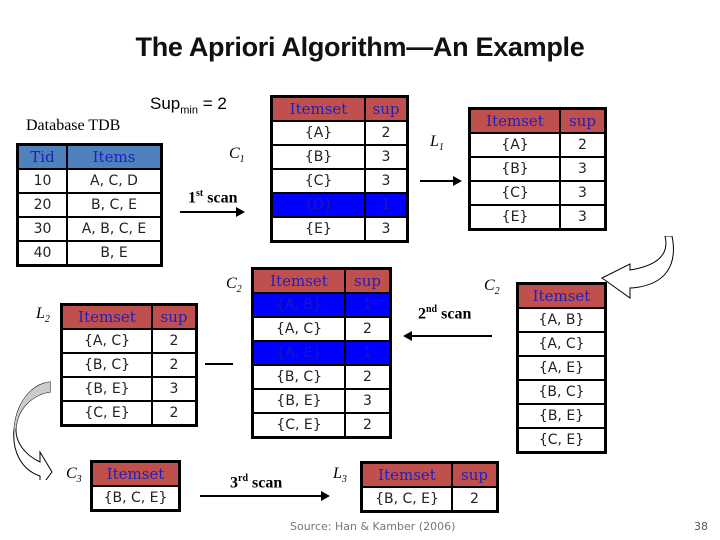 This screenshot has height=540, width=720. Describe the element at coordinates (298, 353) in the screenshot. I see `itemset-cell: {A, E}` at that location.